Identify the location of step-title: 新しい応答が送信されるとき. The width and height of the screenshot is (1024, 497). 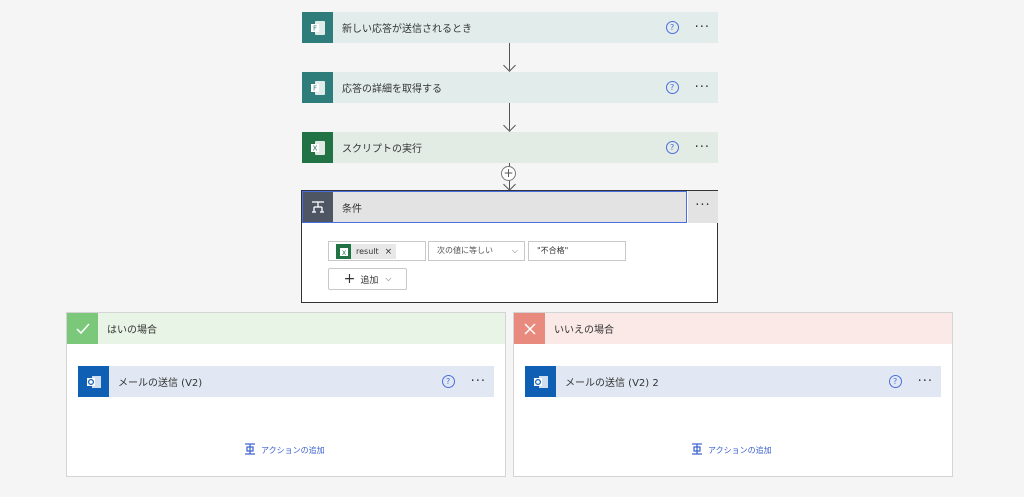
(407, 29).